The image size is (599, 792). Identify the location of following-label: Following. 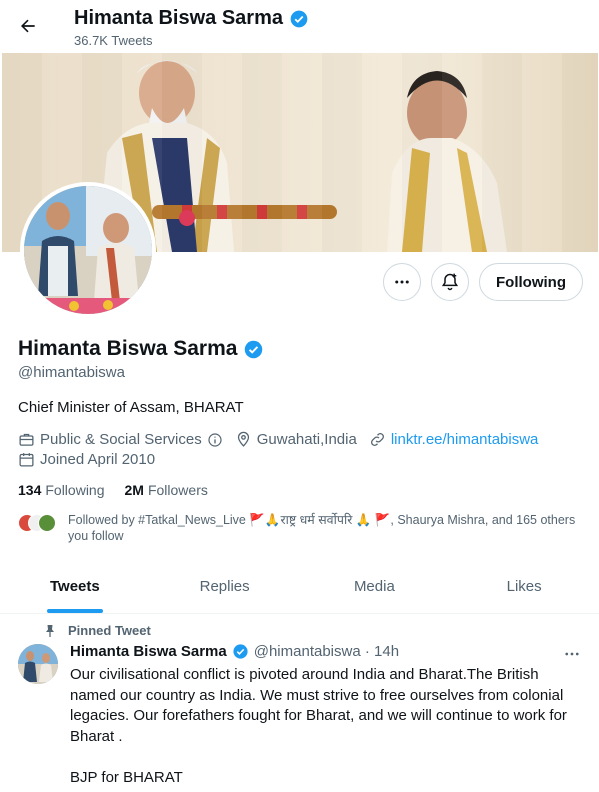
(75, 490).